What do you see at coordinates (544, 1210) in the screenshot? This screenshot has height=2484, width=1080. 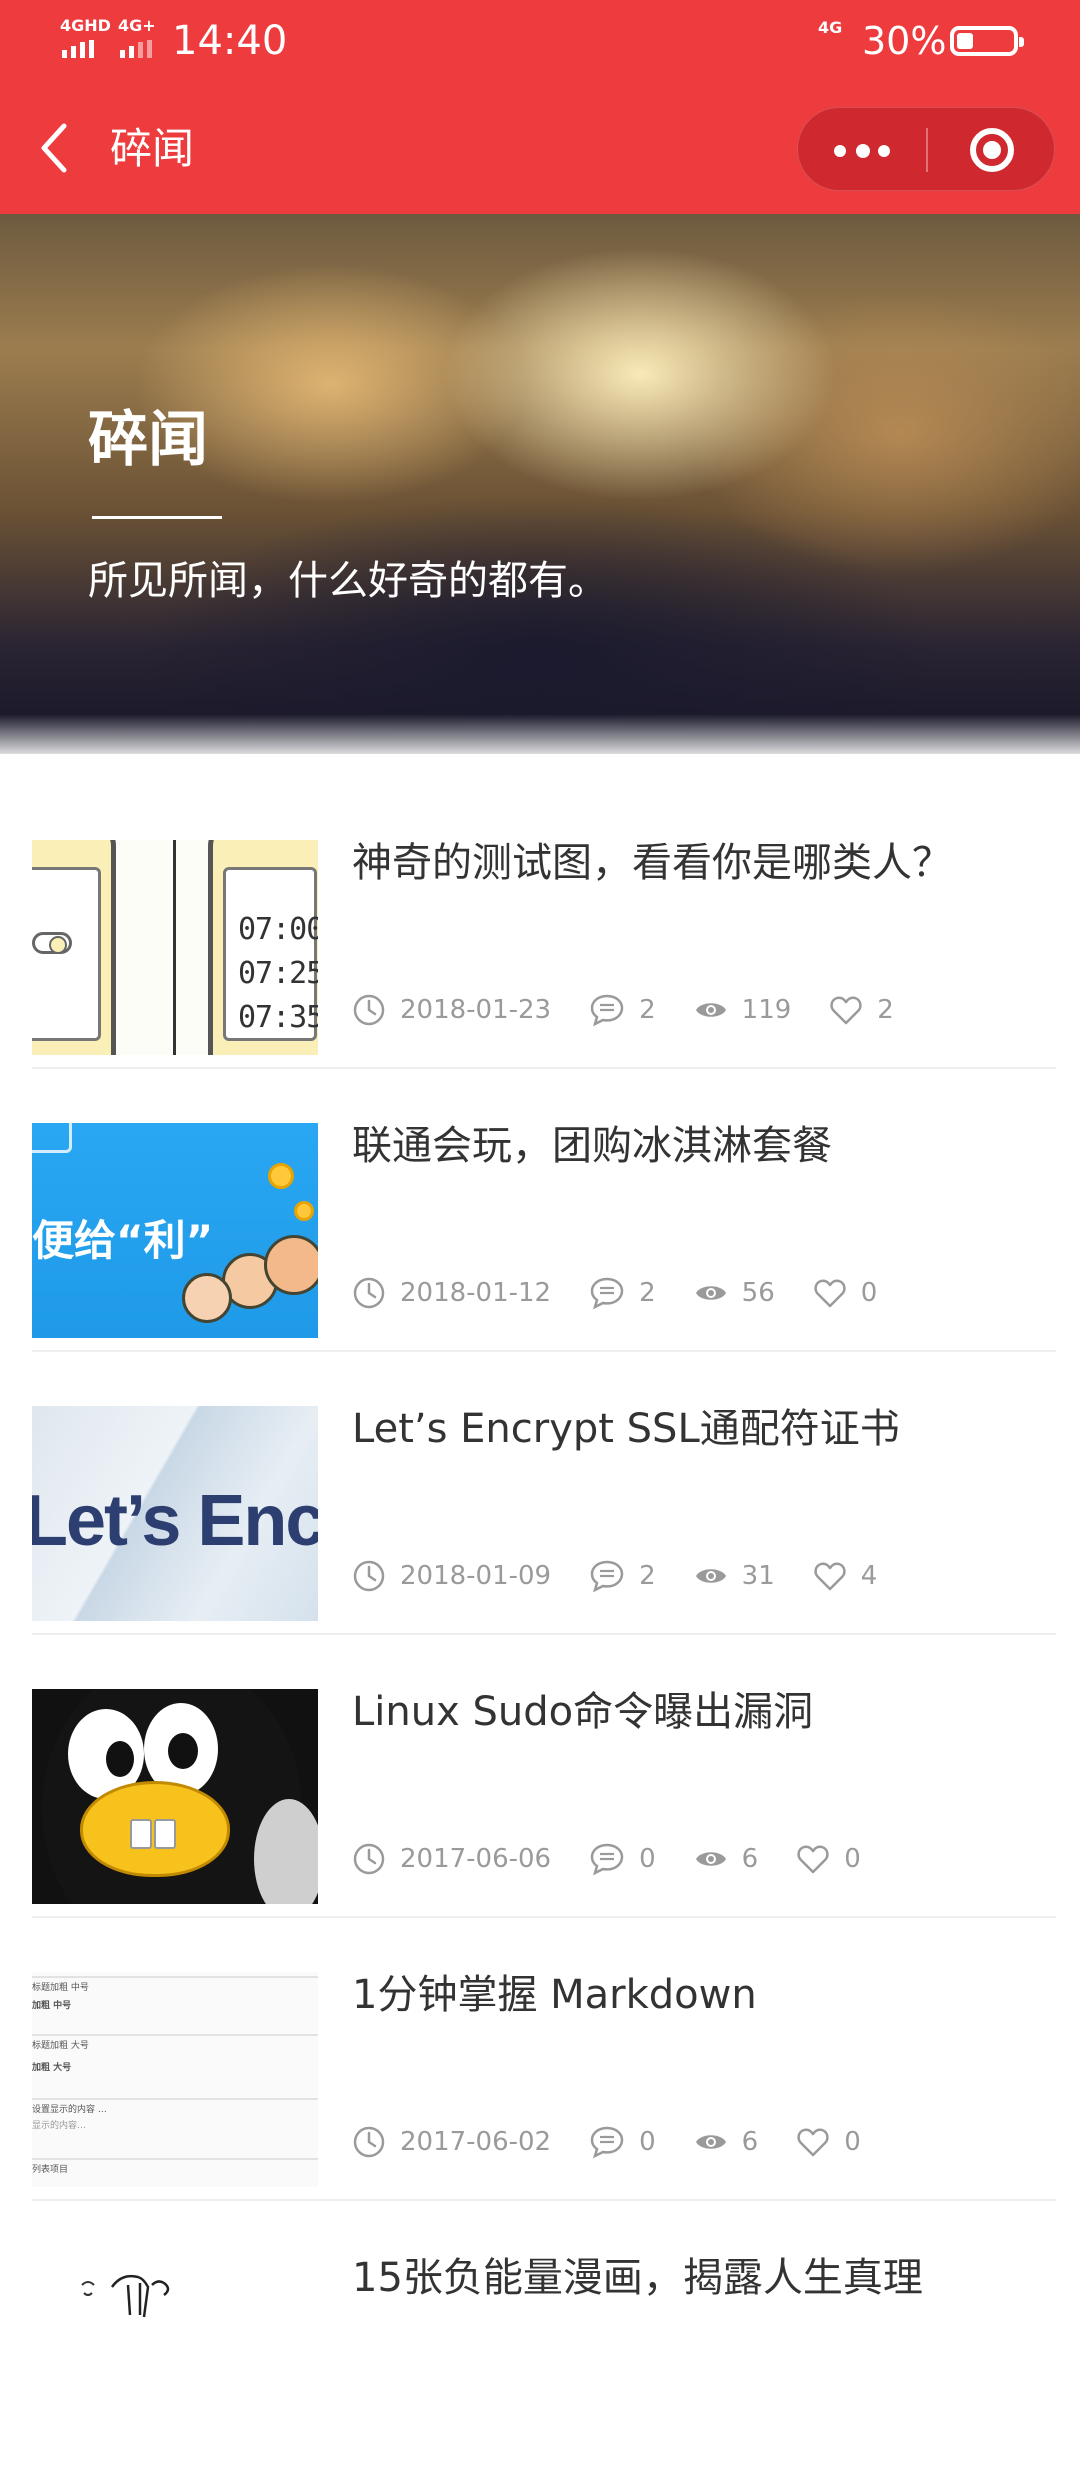 I see `list-item: 便给“利” 联通会玩，团购冰淇淋套餐 2018-01-12 2 56 0` at bounding box center [544, 1210].